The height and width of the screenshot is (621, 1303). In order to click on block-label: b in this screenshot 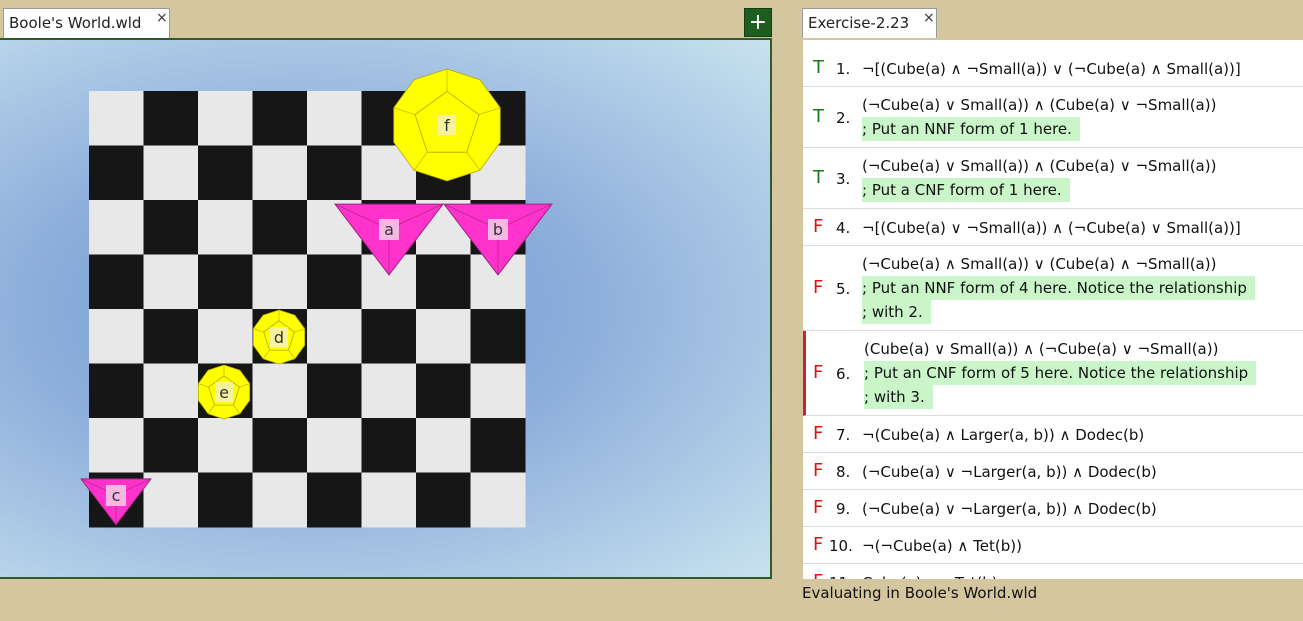, I will do `click(498, 229)`.